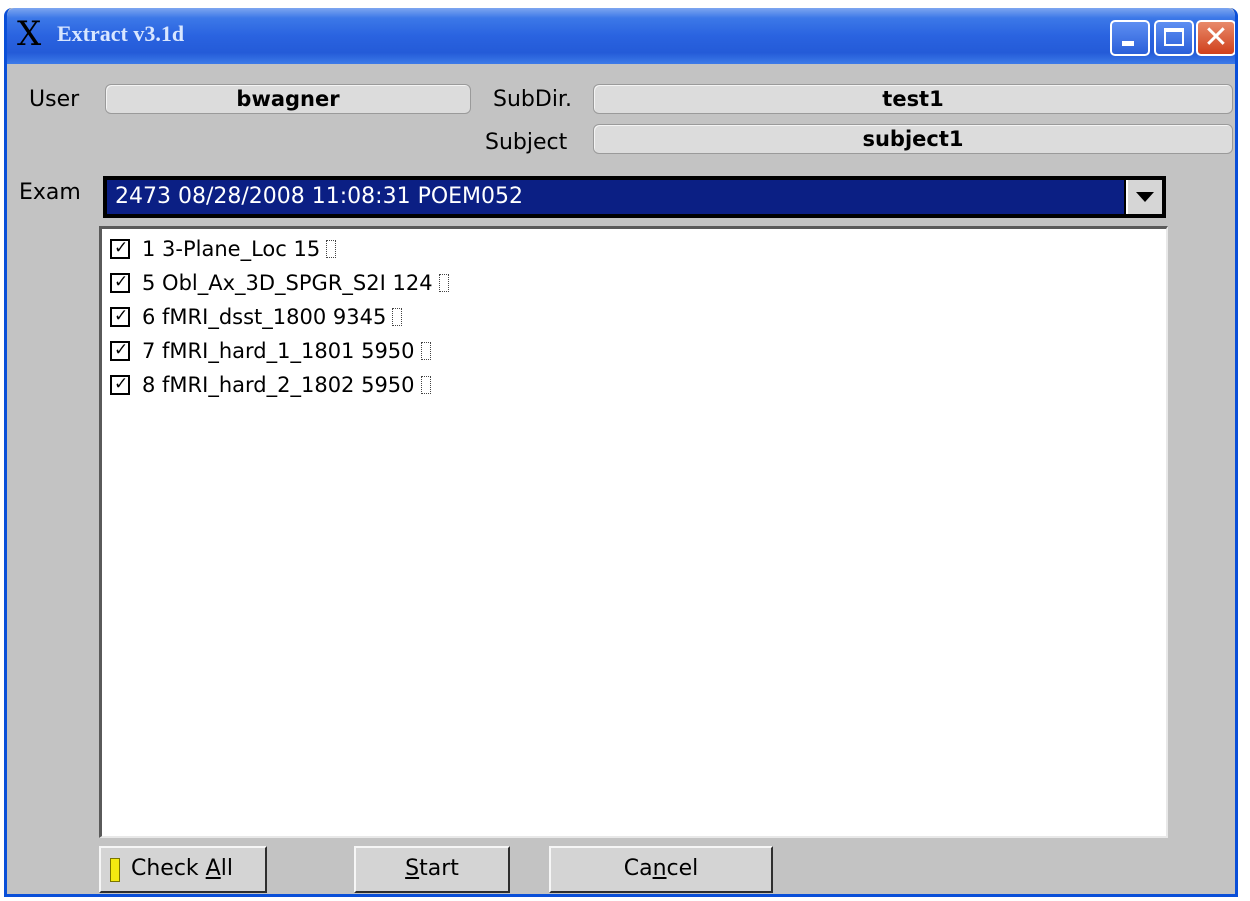 The height and width of the screenshot is (901, 1250). I want to click on cancel-button: Cancel, so click(661, 869).